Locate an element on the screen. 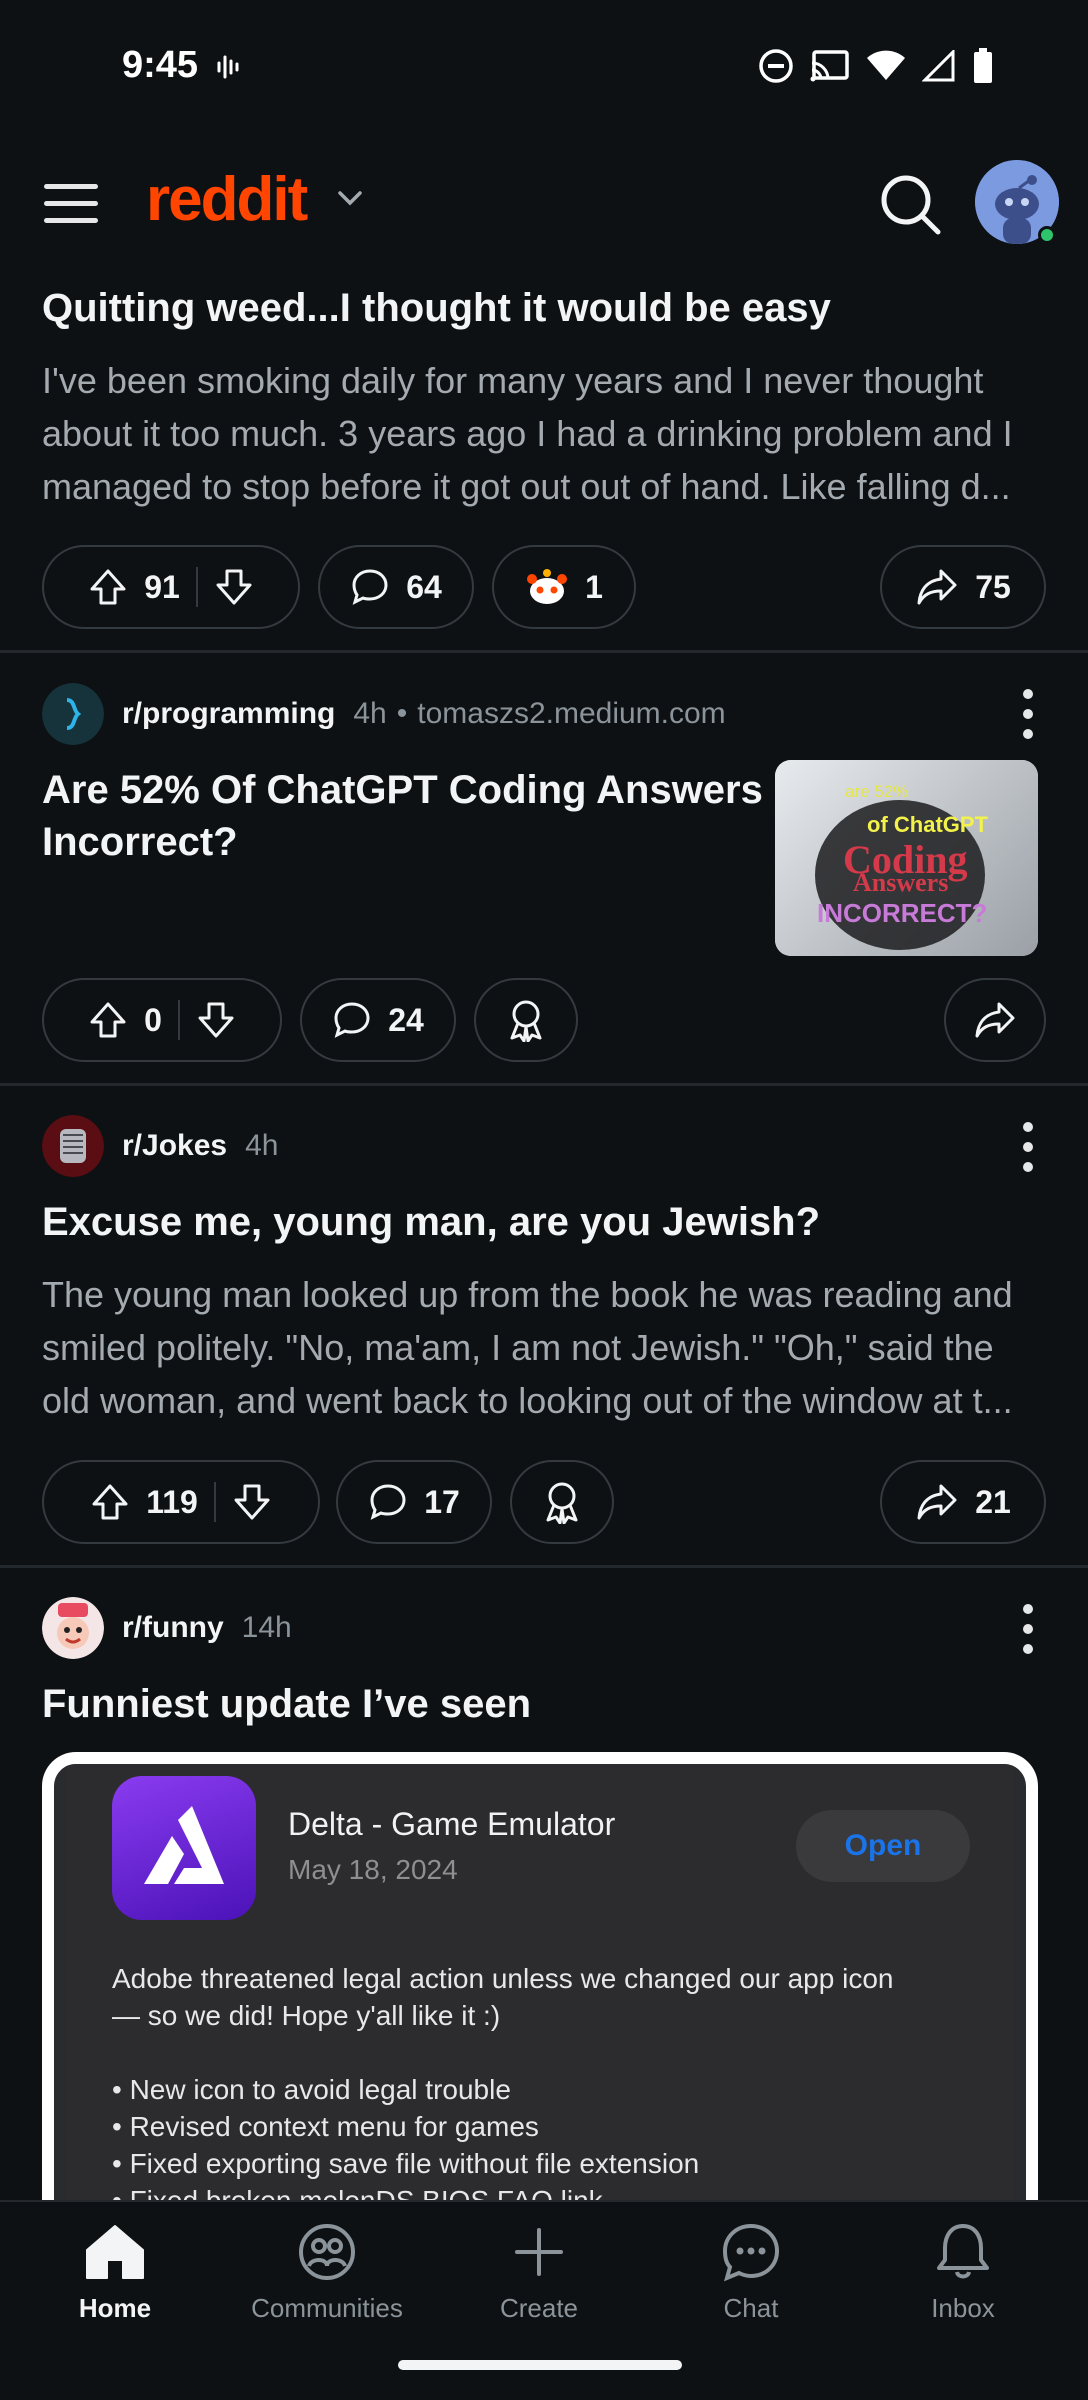 This screenshot has width=1088, height=2400. share-count: 75 is located at coordinates (993, 586).